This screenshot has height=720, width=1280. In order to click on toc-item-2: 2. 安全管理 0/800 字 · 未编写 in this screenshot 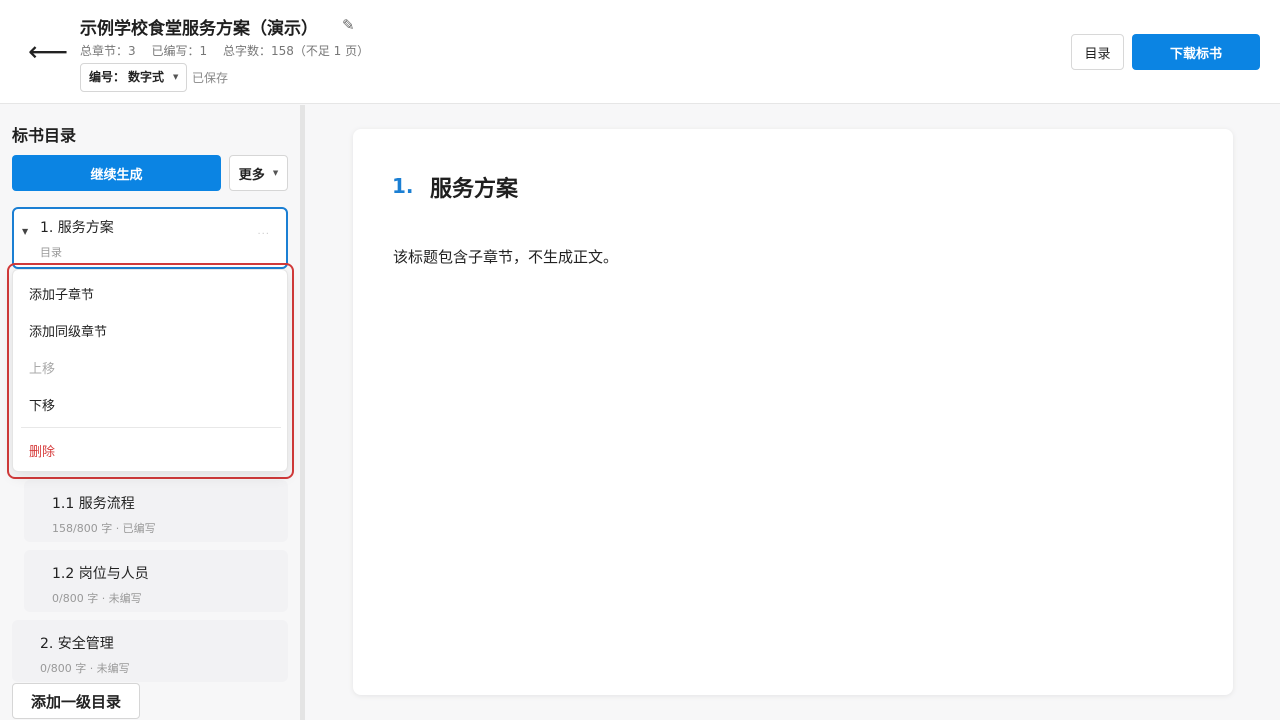, I will do `click(150, 651)`.